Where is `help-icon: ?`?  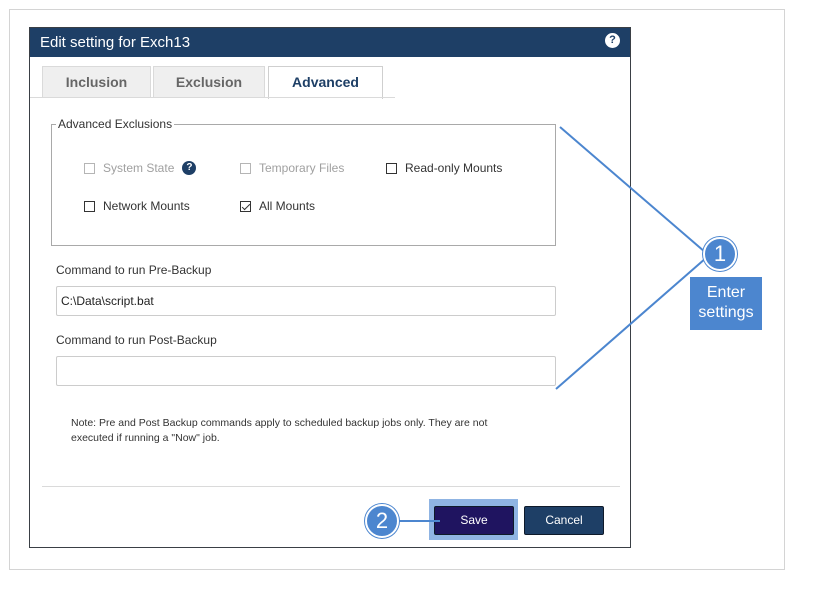 help-icon: ? is located at coordinates (612, 40).